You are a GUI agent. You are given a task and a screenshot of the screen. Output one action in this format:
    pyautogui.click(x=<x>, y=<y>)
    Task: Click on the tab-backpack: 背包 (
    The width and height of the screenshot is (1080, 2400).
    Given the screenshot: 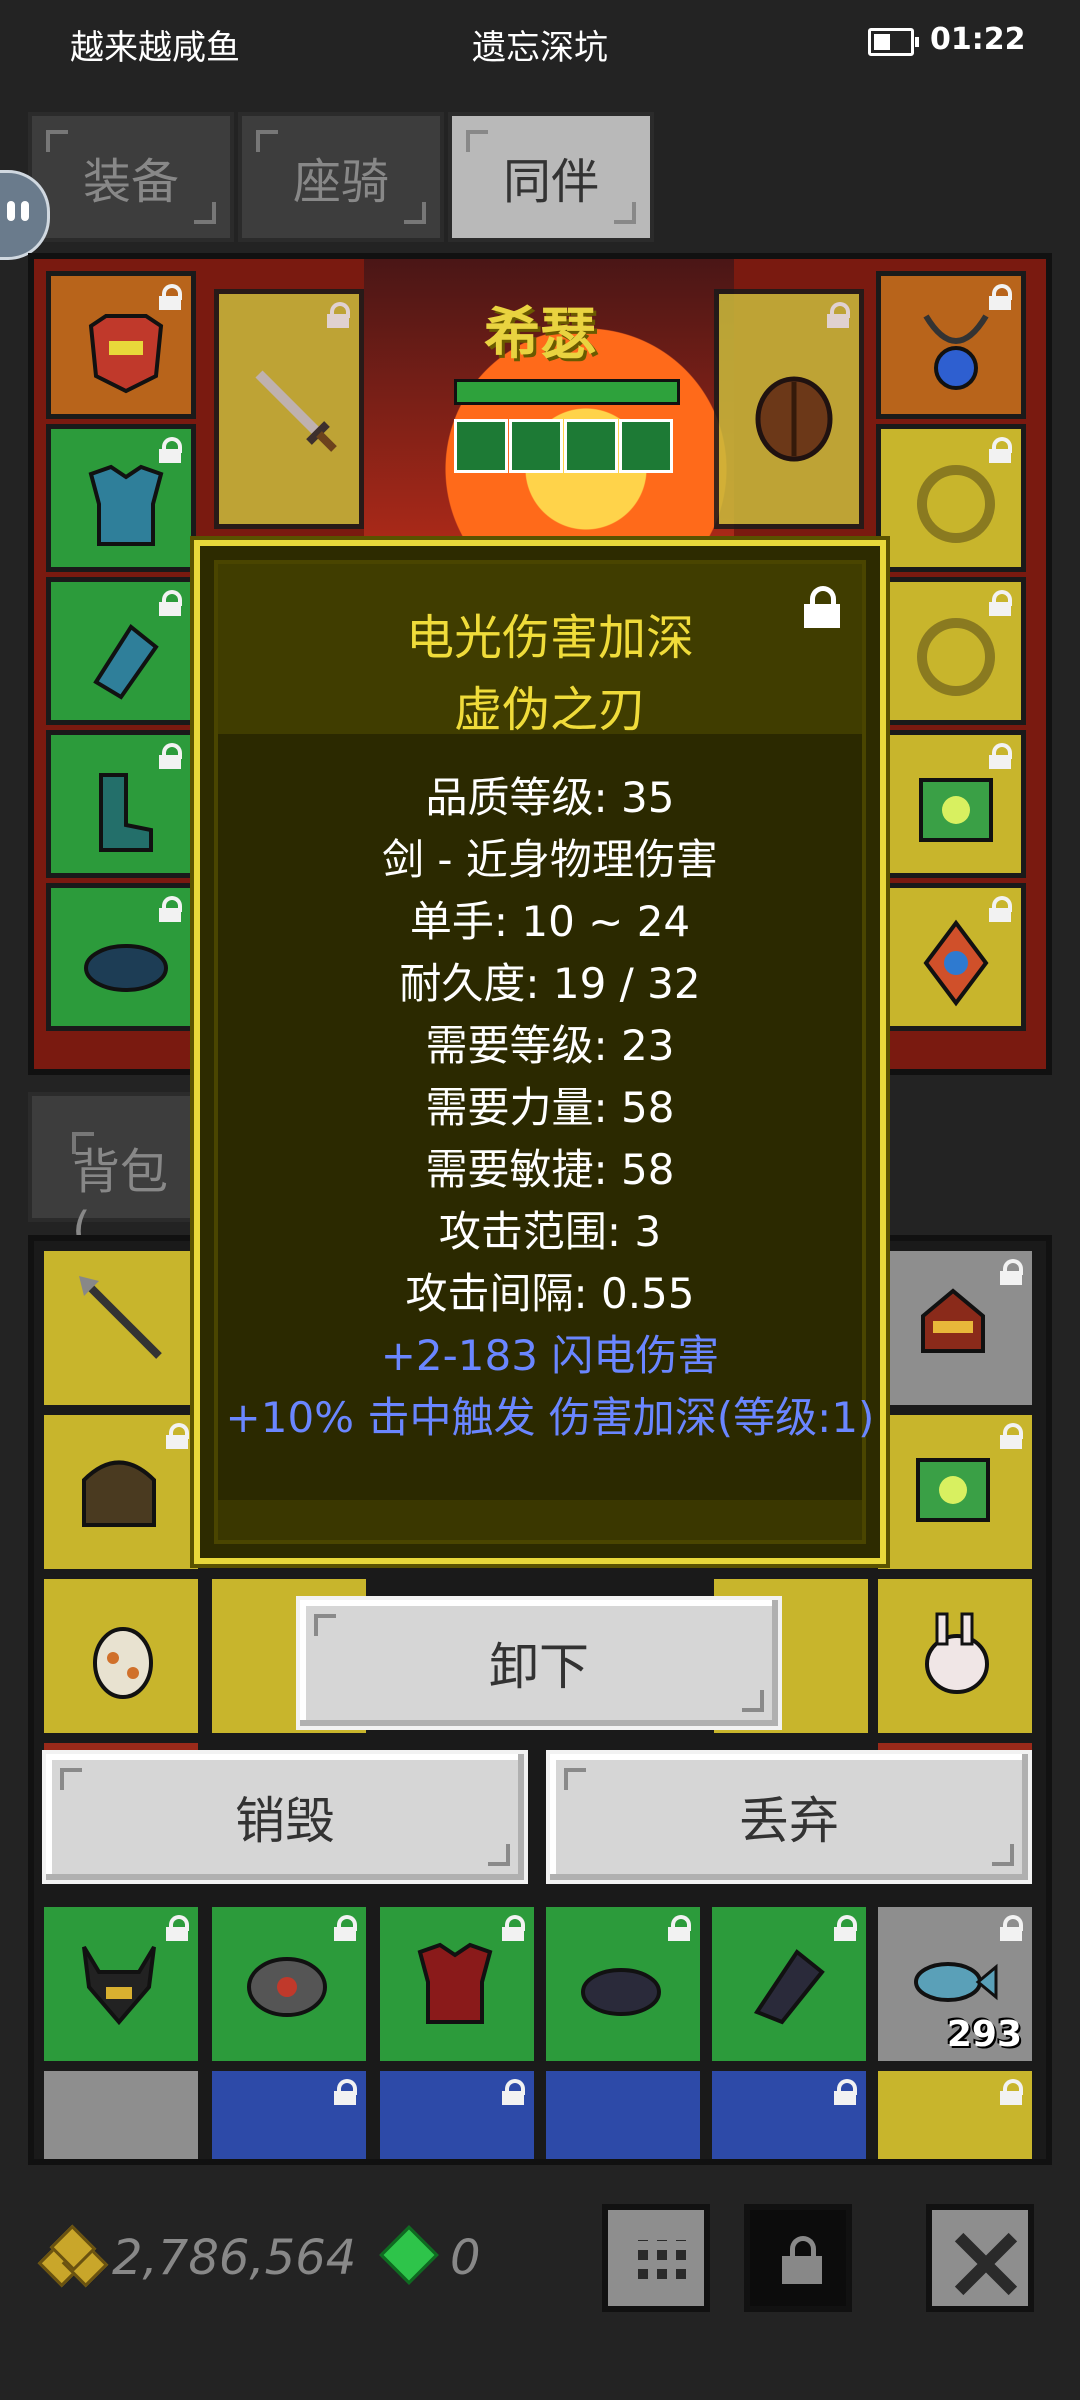 What is the action you would take?
    pyautogui.click(x=113, y=1175)
    